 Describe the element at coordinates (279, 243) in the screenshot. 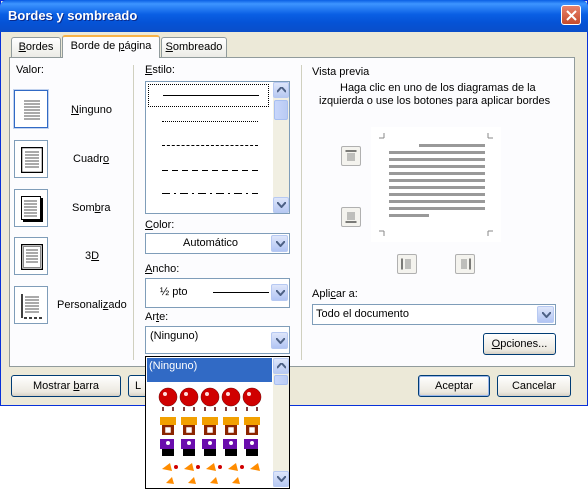

I see `color-dropdown-button` at that location.